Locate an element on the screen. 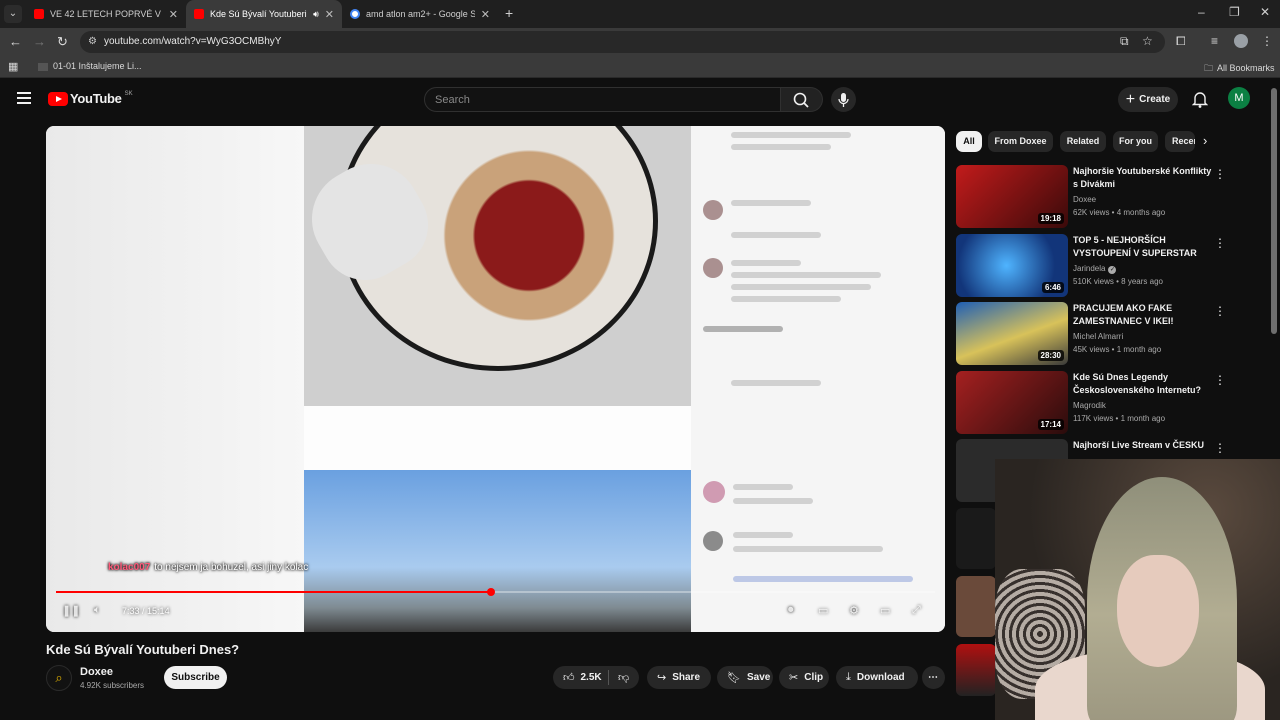 The width and height of the screenshot is (1280, 720). video-thumbnail: 19:18 is located at coordinates (1012, 196).